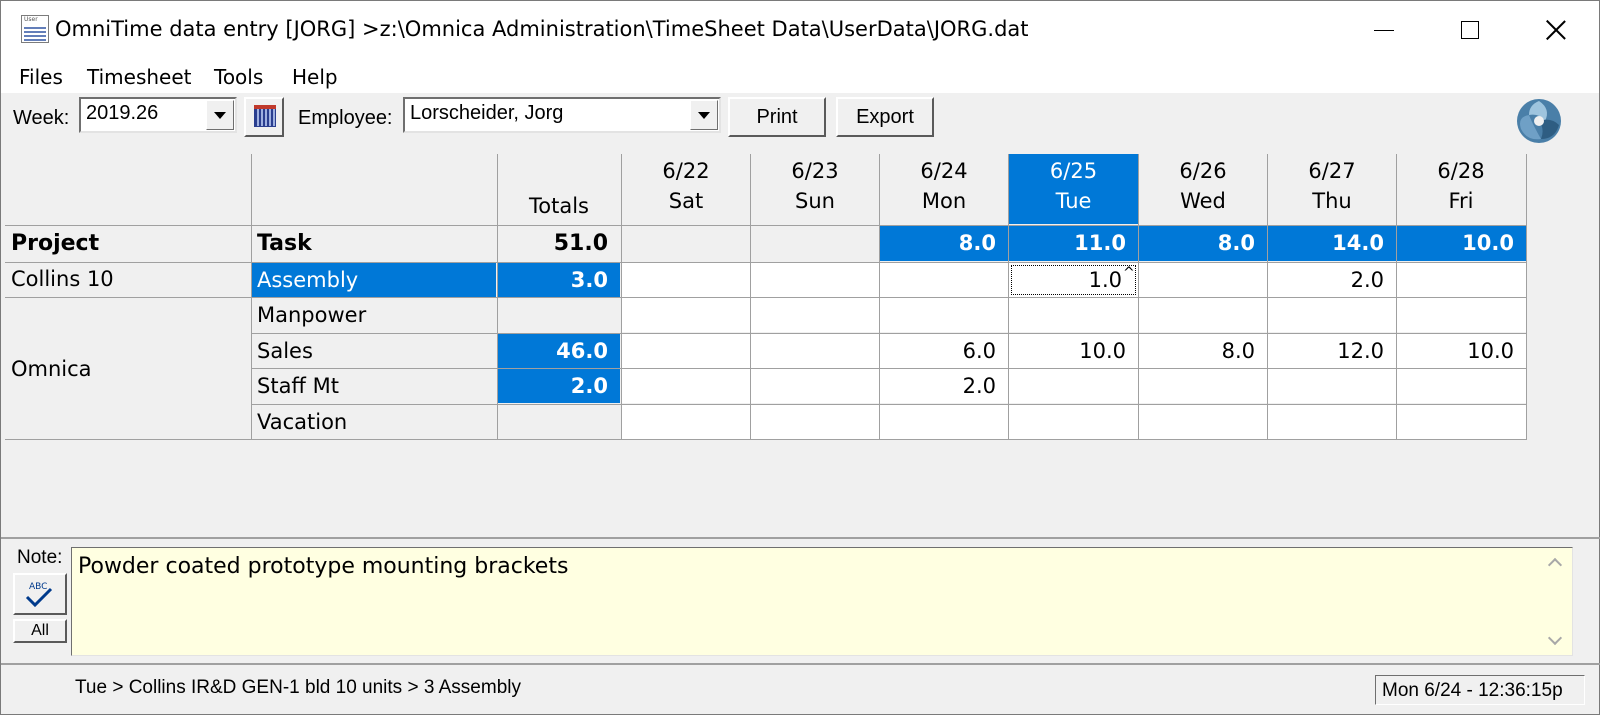  What do you see at coordinates (686, 243) in the screenshot?
I see `day-total-sat` at bounding box center [686, 243].